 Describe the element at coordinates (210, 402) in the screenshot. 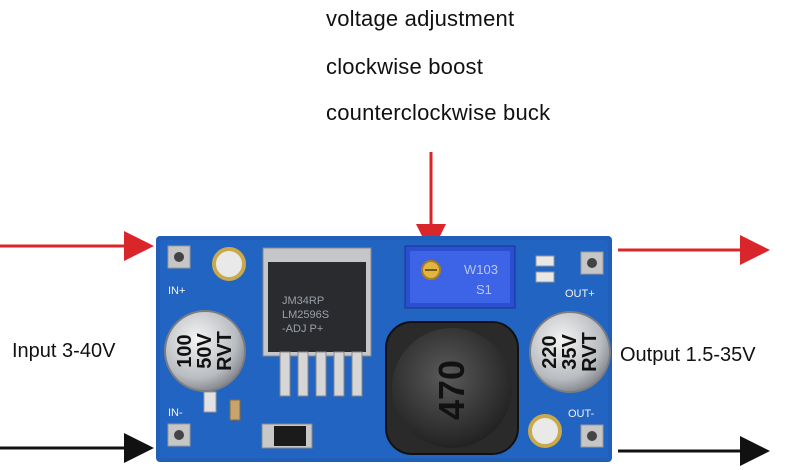

I see `smd-capacitor` at that location.